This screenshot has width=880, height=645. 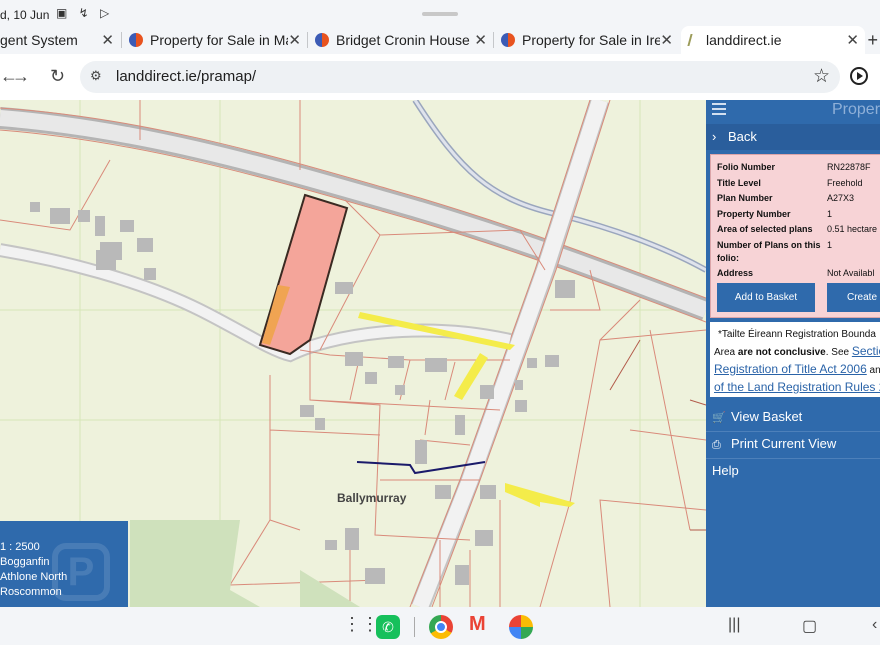 What do you see at coordinates (754, 214) in the screenshot?
I see `detail-label: Property Number` at bounding box center [754, 214].